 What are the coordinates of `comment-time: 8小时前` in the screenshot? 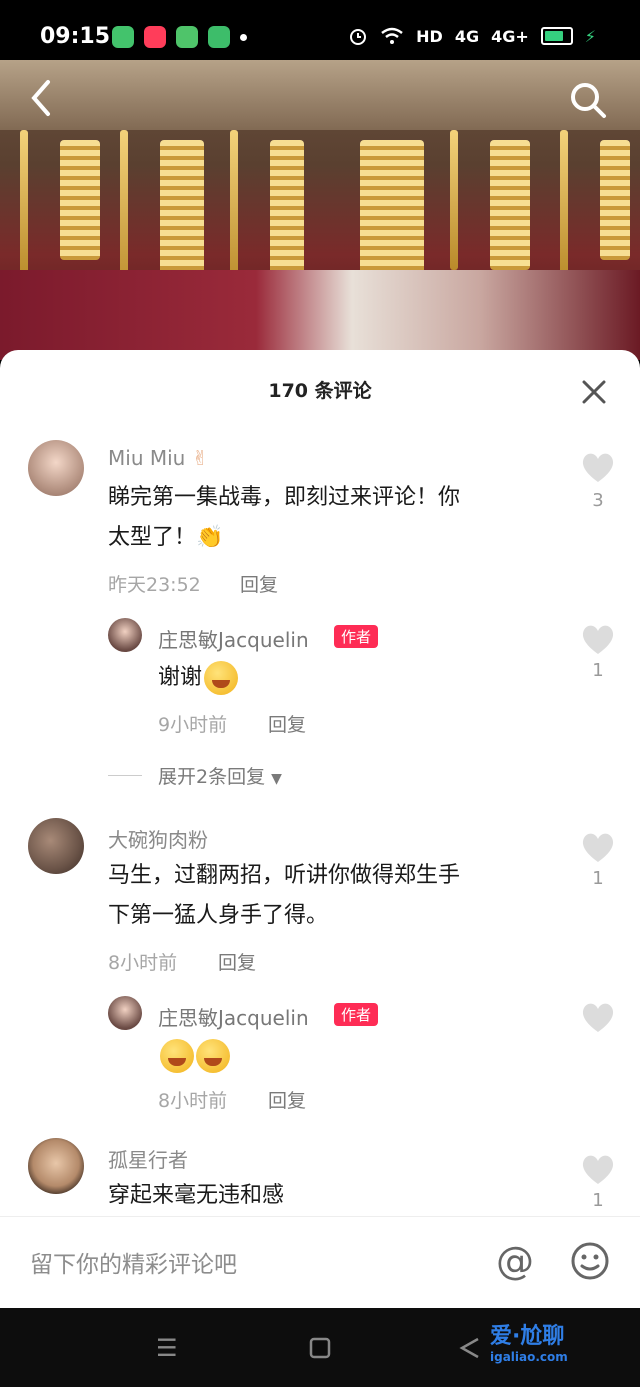 It's located at (143, 963).